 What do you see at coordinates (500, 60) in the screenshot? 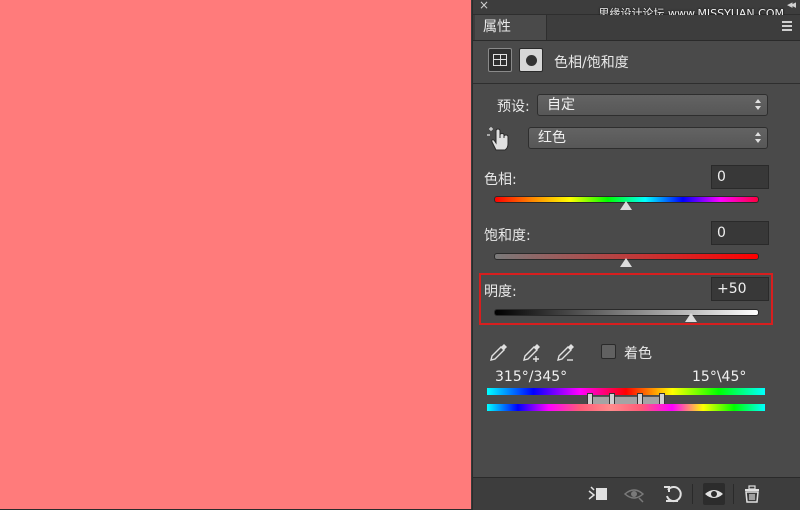
I see `hue-saturation-icon` at bounding box center [500, 60].